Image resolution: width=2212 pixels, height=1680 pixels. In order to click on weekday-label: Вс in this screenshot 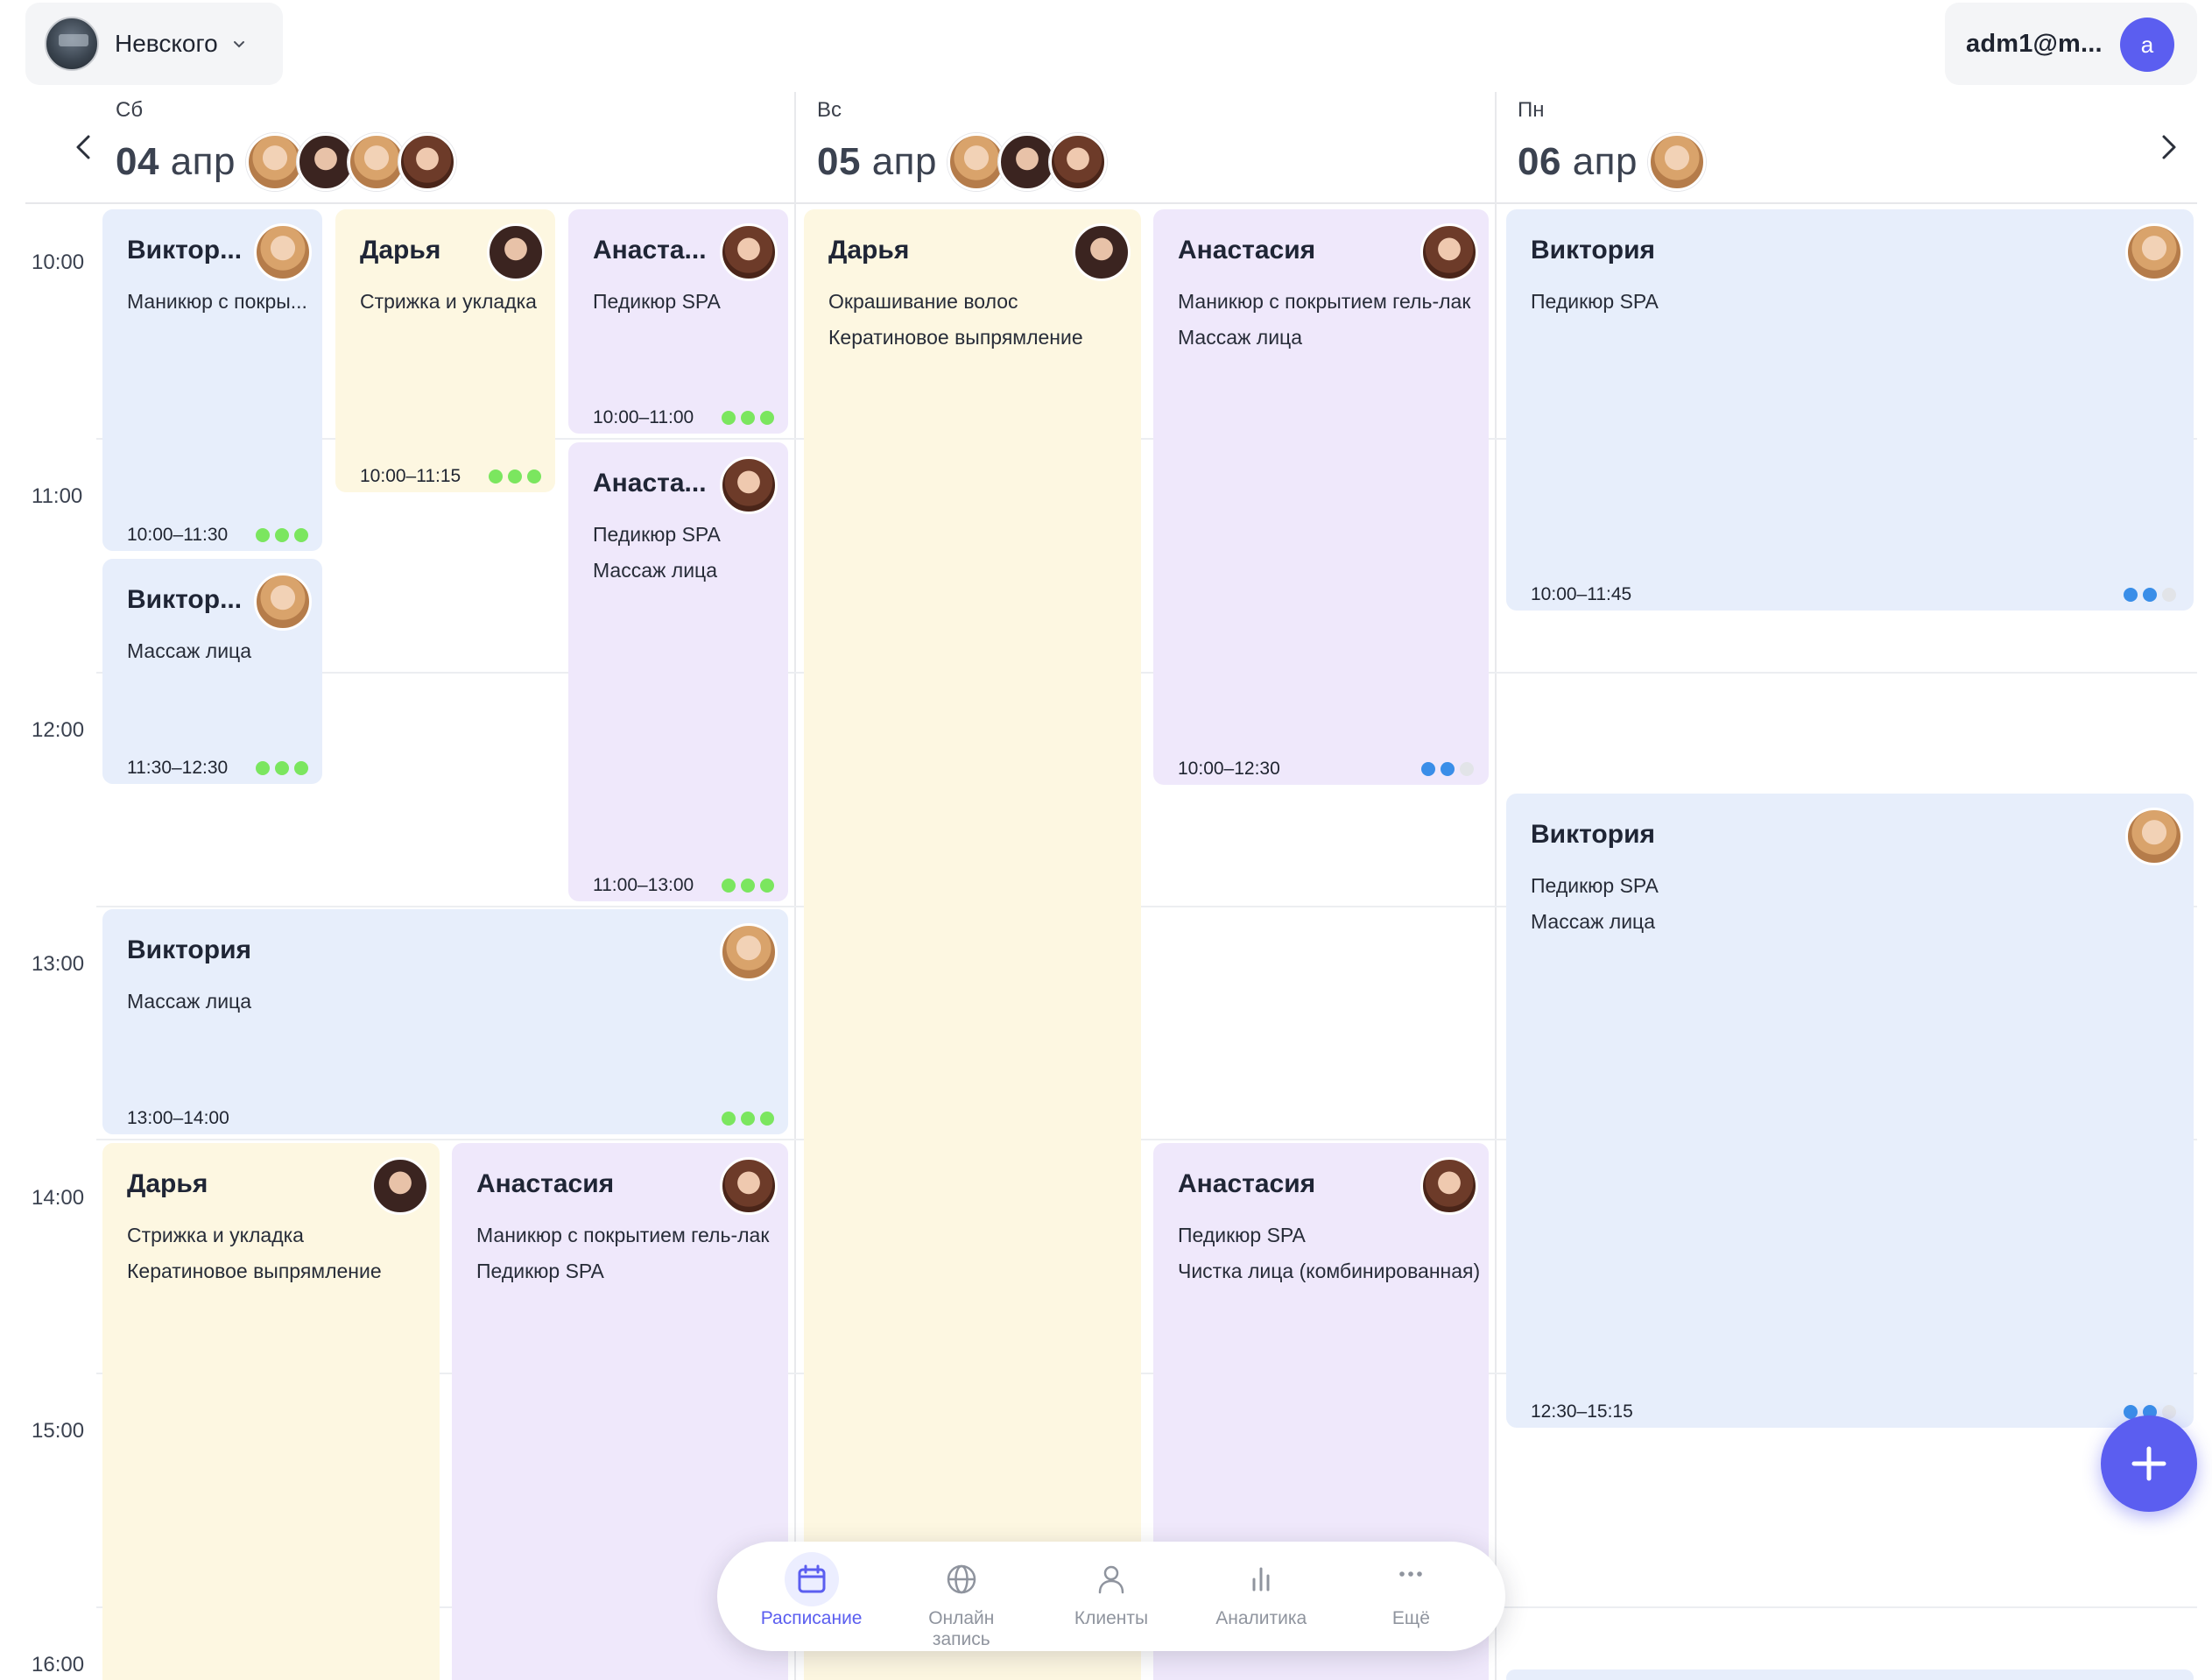, I will do `click(829, 110)`.